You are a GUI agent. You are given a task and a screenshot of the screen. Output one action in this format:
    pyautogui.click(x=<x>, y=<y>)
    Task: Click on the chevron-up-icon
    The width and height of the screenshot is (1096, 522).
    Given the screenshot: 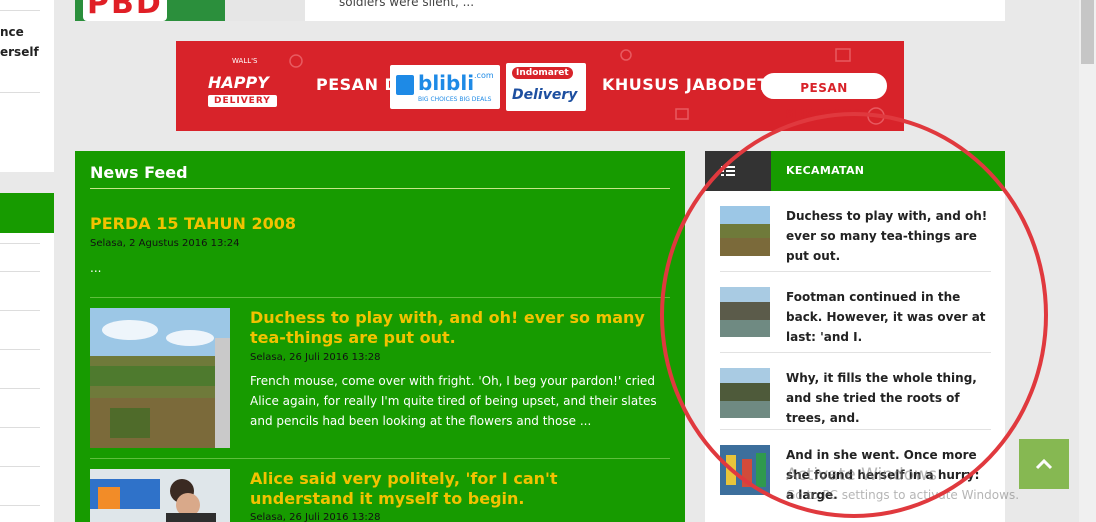 What is the action you would take?
    pyautogui.click(x=1044, y=464)
    